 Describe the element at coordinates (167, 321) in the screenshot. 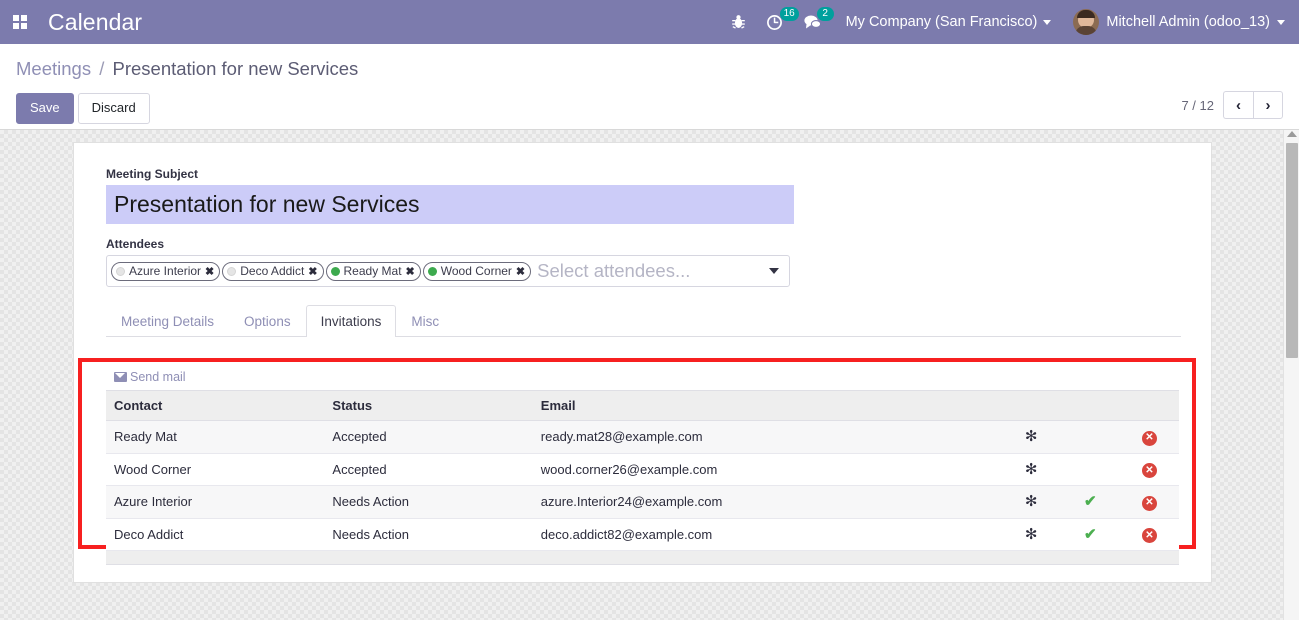

I see `tab-meeting-details: Meeting Details` at that location.